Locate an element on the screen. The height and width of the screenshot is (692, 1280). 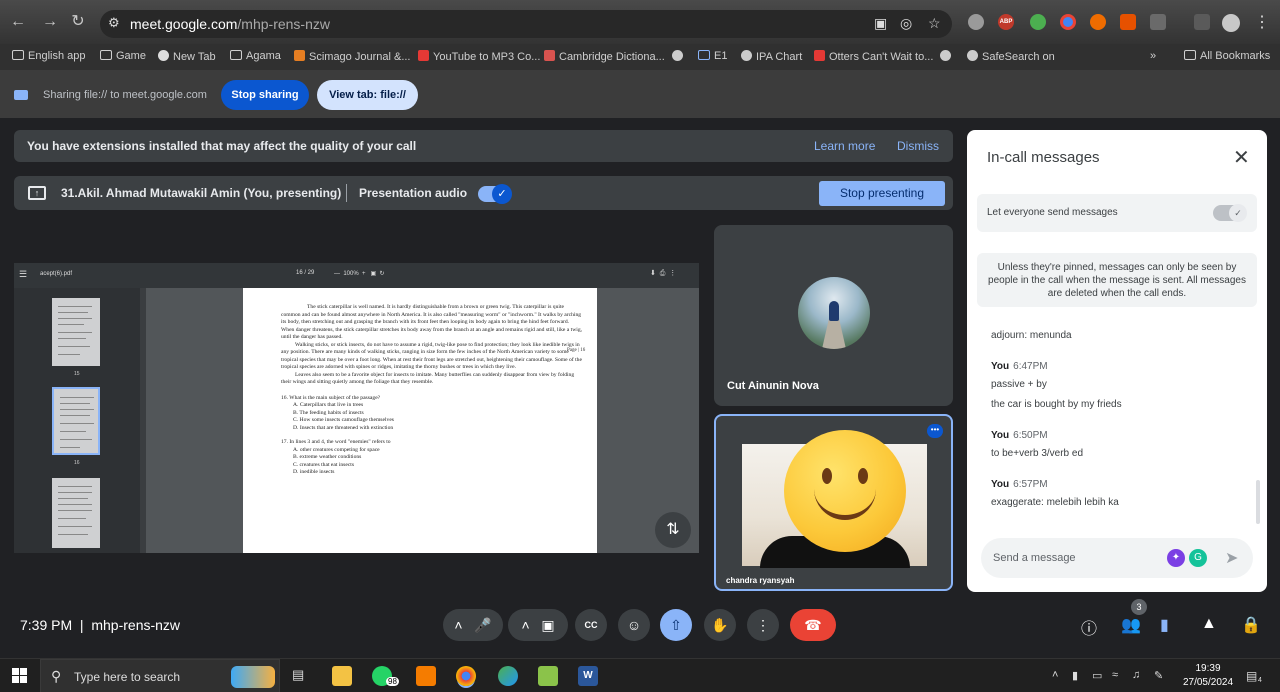
chat-icon: ▮ is located at coordinates (1164, 625).